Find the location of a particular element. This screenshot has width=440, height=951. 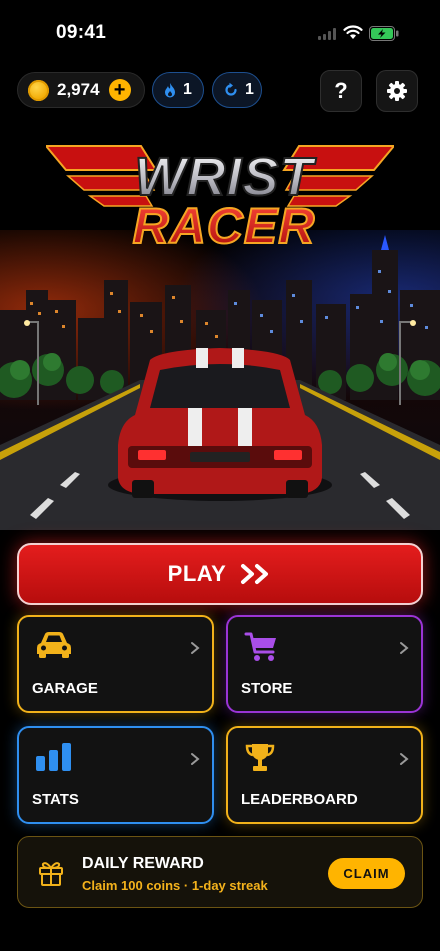

signal-icon is located at coordinates (327, 34).